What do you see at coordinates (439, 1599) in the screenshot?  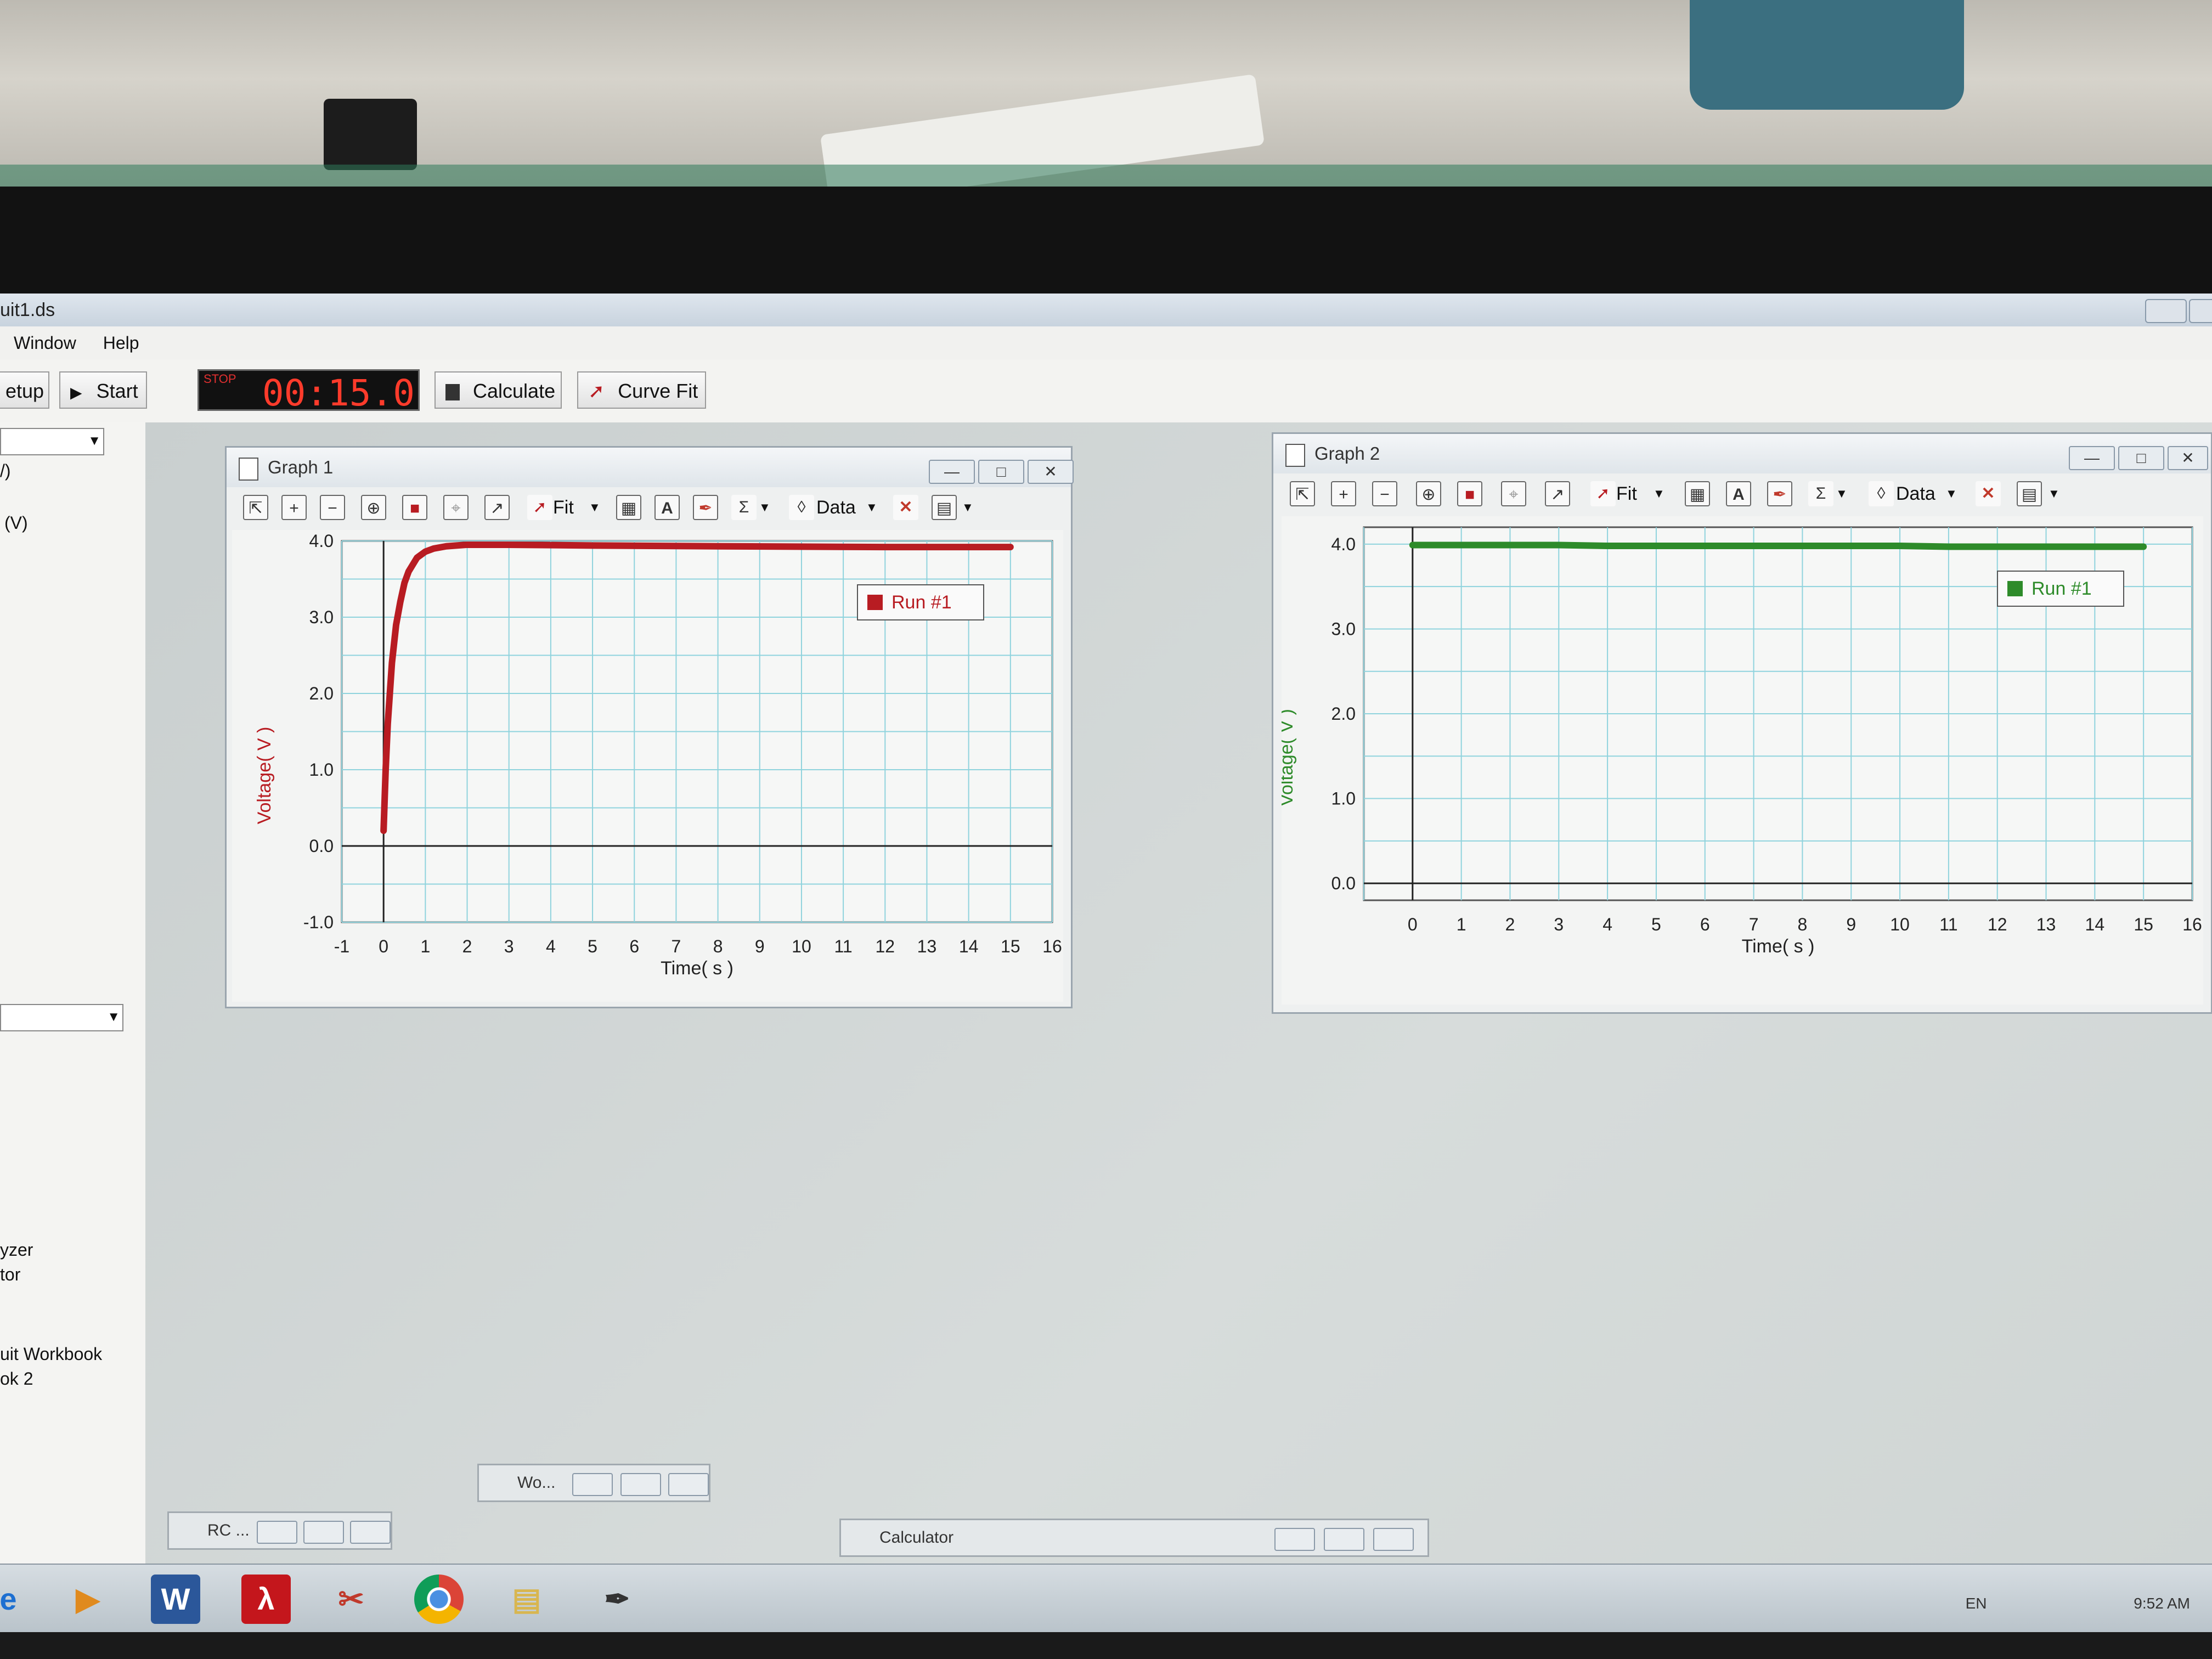 I see `chrome-icon` at bounding box center [439, 1599].